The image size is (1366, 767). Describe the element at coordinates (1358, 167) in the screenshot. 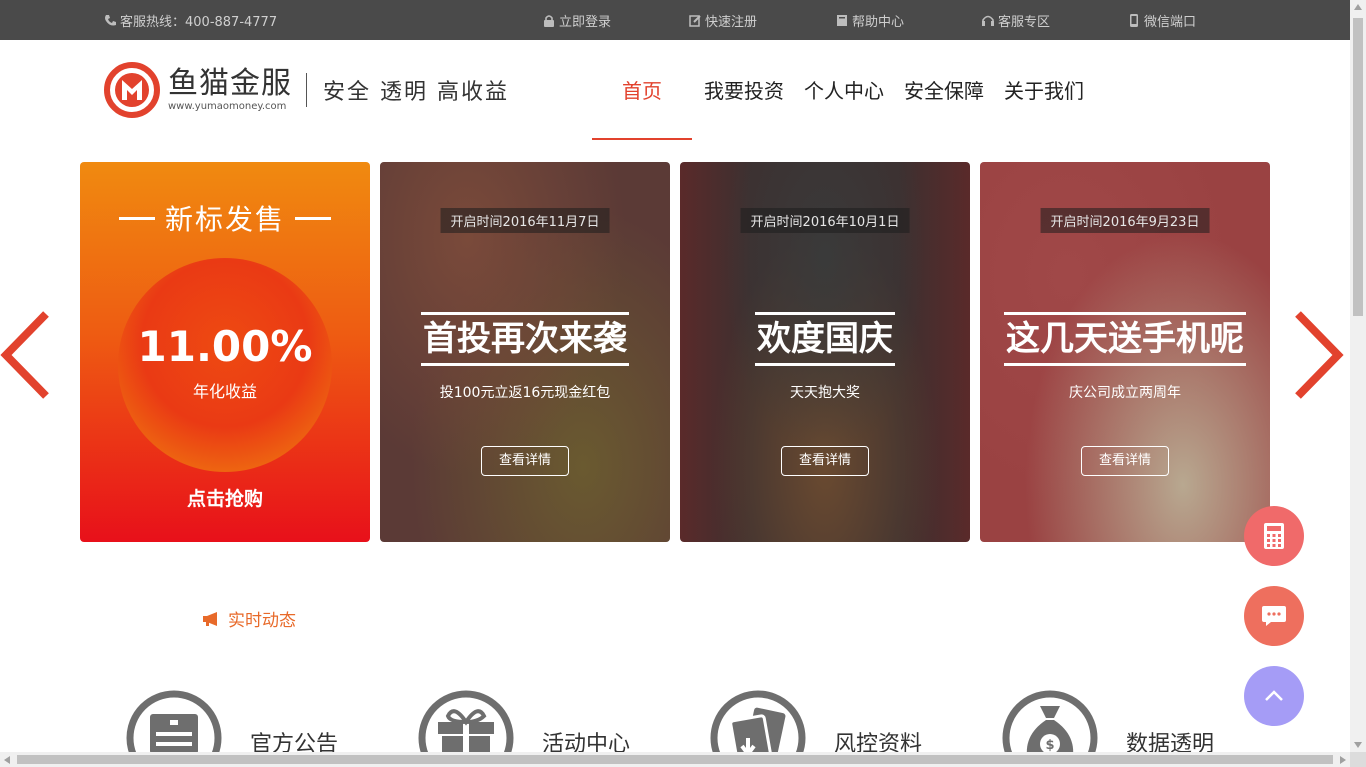

I see `vertical-scroll-thumb` at that location.